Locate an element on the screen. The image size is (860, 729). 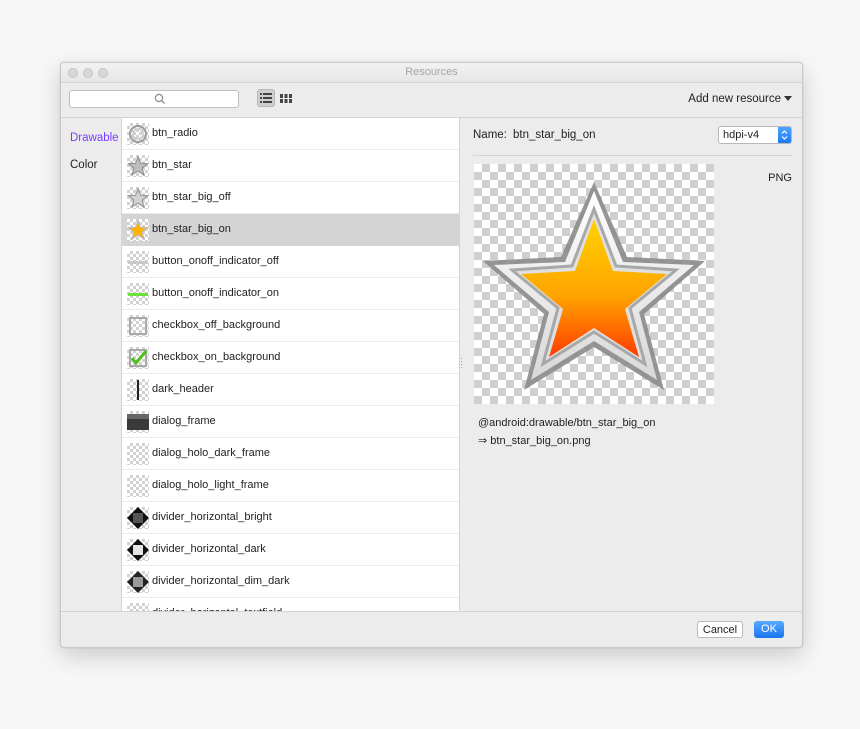
category-sidebar: Drawable Color is located at coordinates (91, 365).